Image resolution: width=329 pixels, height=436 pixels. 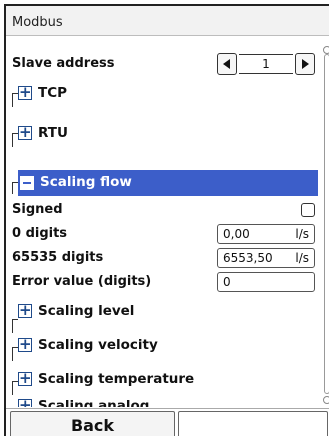 I want to click on signed-checkbox, so click(x=308, y=210).